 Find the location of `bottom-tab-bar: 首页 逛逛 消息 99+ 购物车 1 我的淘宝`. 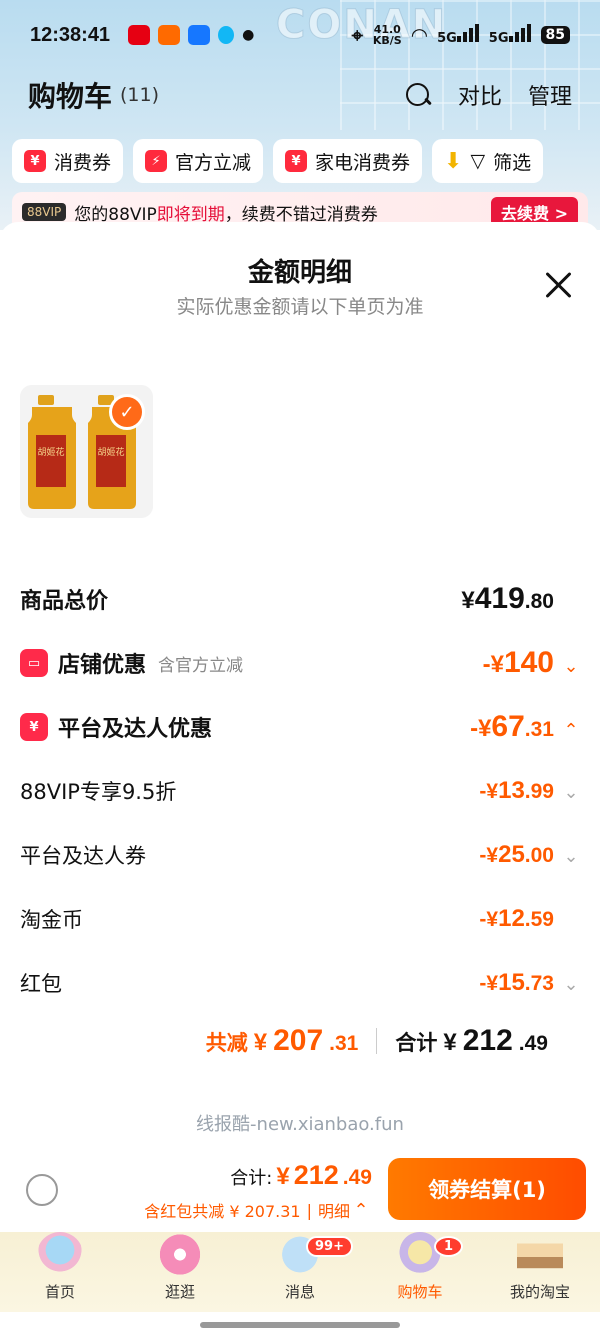

bottom-tab-bar: 首页 逛逛 消息 99+ 购物车 1 我的淘宝 is located at coordinates (300, 1272).